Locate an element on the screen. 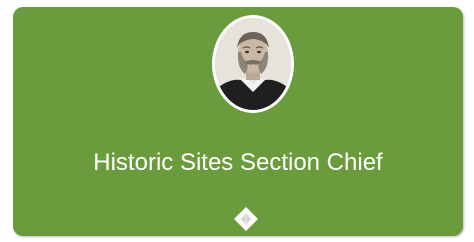 This screenshot has height=242, width=474. portrait-photo is located at coordinates (253, 64).